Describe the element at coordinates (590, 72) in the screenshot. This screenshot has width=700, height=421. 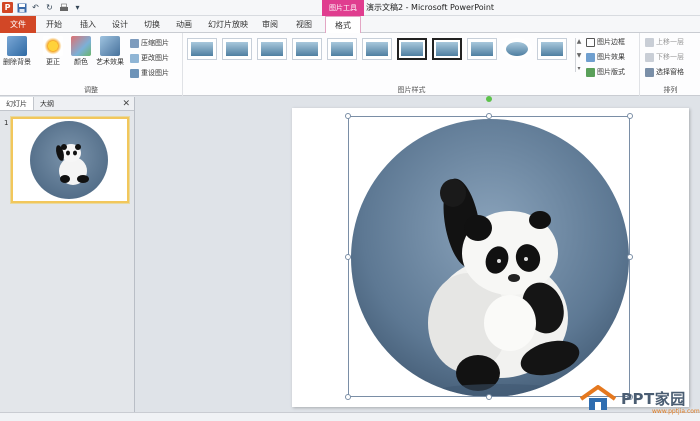
I see `layout-icon` at that location.